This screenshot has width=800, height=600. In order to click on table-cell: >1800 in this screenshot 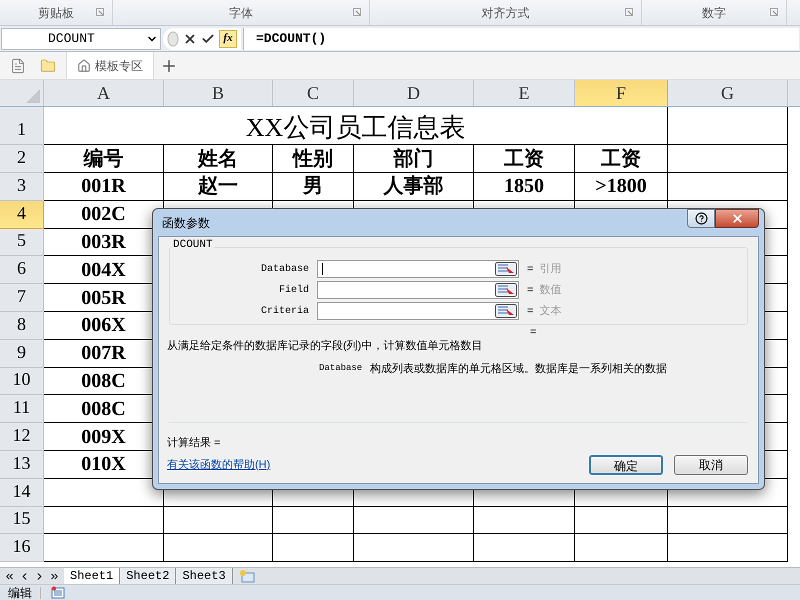, I will do `click(621, 187)`.